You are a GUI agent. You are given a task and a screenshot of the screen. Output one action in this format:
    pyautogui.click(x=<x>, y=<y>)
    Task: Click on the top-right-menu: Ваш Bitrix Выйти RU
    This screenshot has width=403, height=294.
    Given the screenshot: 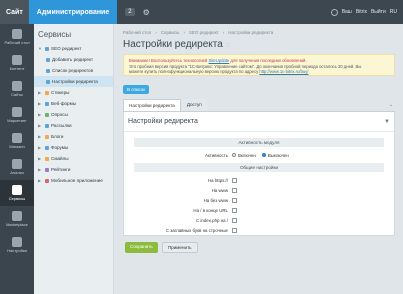 What is the action you would take?
    pyautogui.click(x=366, y=12)
    